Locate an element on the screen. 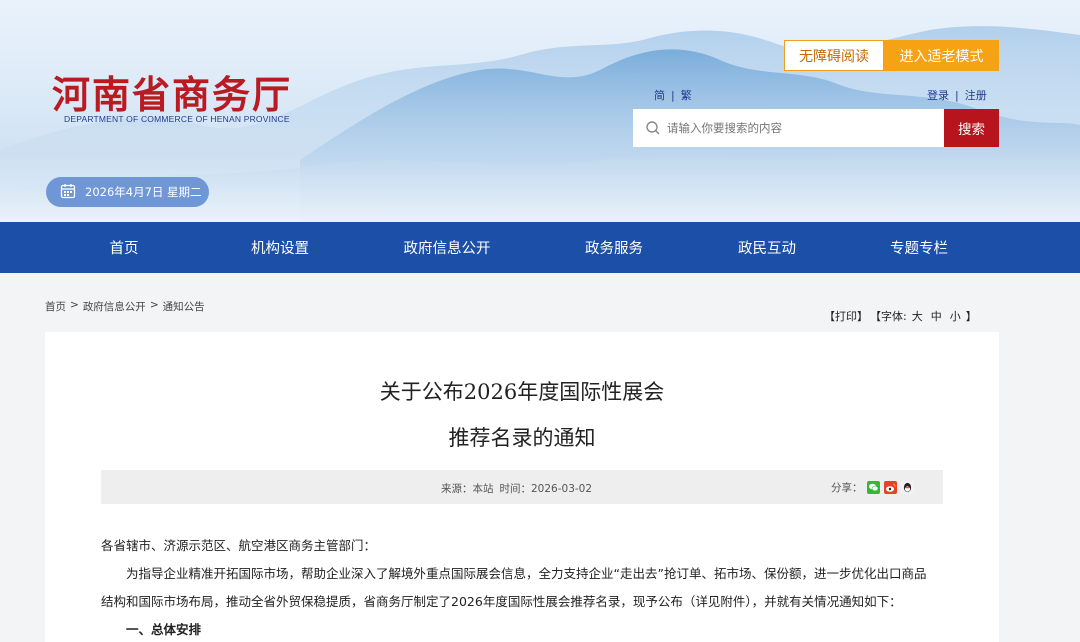  breadcrumb-notices: 通知公告 is located at coordinates (184, 306).